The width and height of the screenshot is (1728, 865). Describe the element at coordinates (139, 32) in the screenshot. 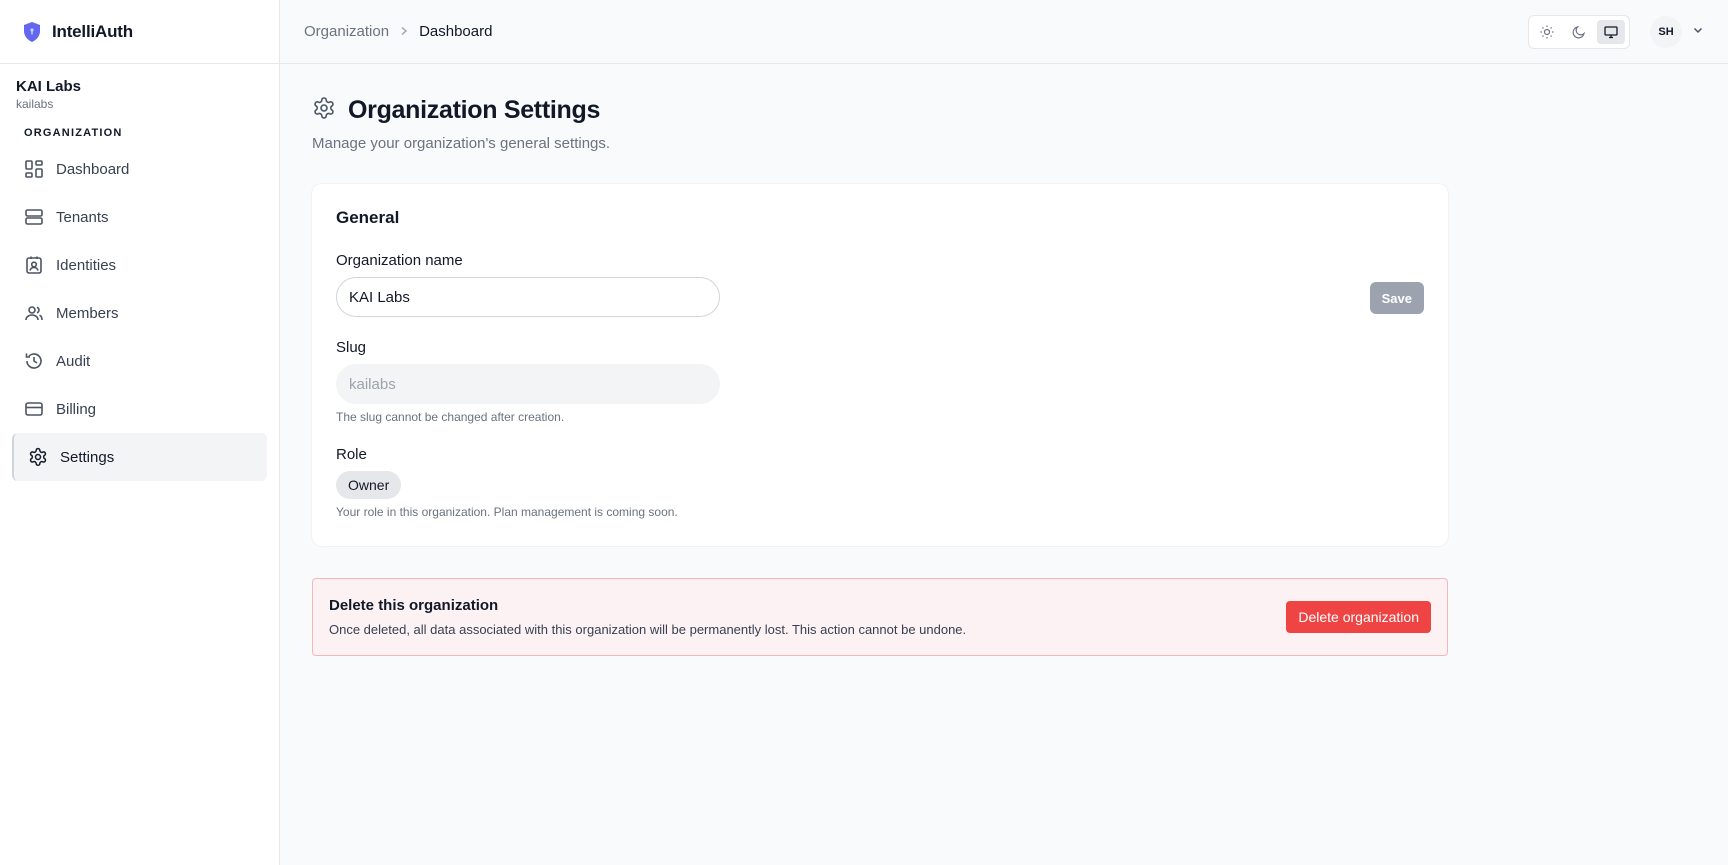

I see `brand: IntelliAuth` at that location.